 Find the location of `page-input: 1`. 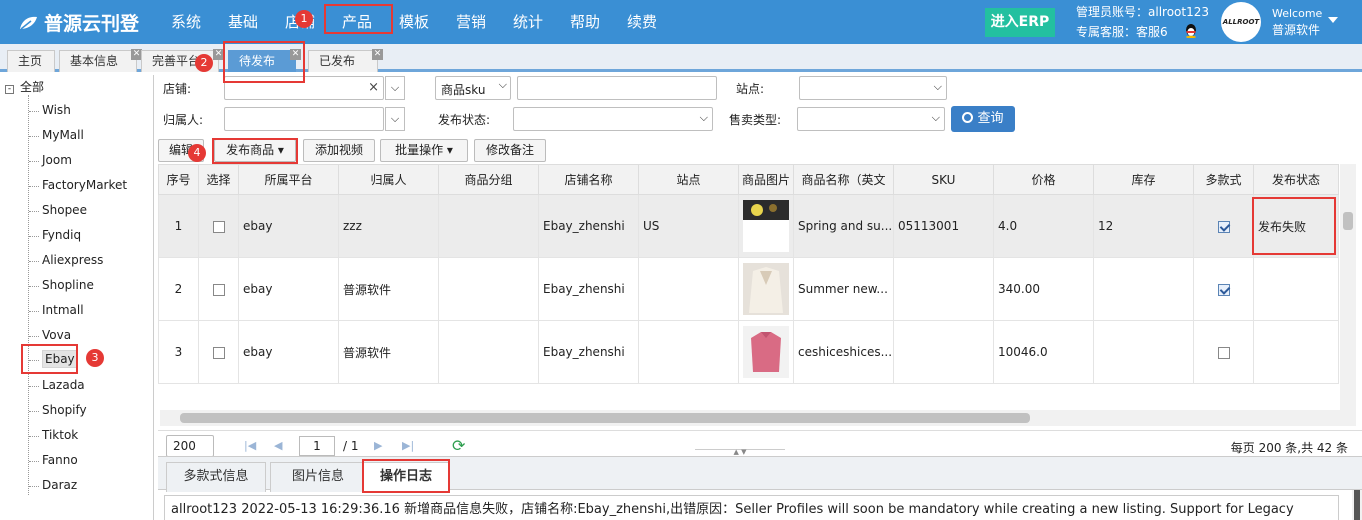

page-input: 1 is located at coordinates (317, 446).